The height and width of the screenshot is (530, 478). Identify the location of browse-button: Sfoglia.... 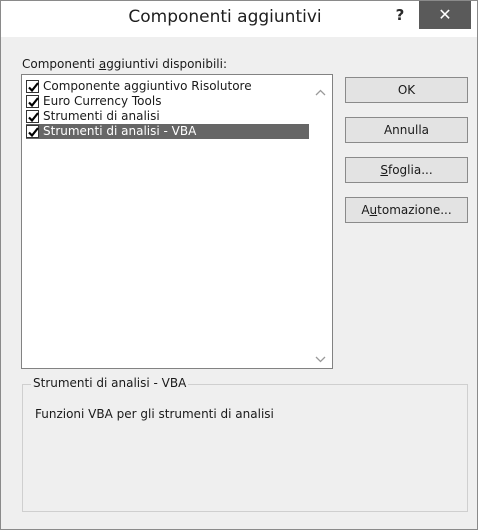
(406, 170).